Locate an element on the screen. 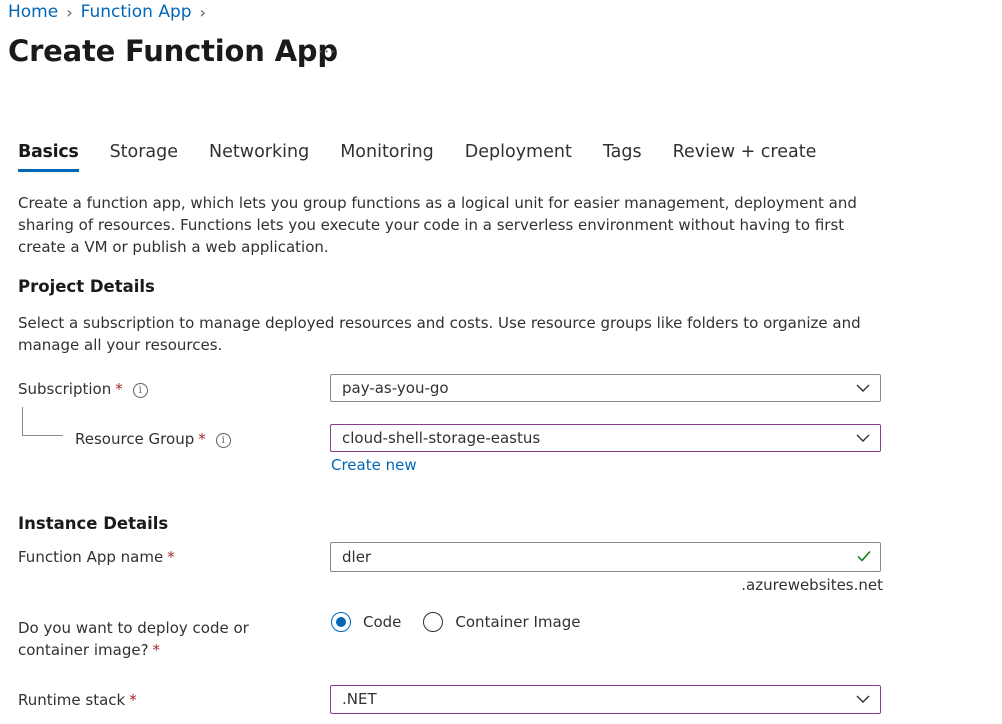 This screenshot has width=1002, height=724. breadcrumb: Home › Function App › is located at coordinates (111, 12).